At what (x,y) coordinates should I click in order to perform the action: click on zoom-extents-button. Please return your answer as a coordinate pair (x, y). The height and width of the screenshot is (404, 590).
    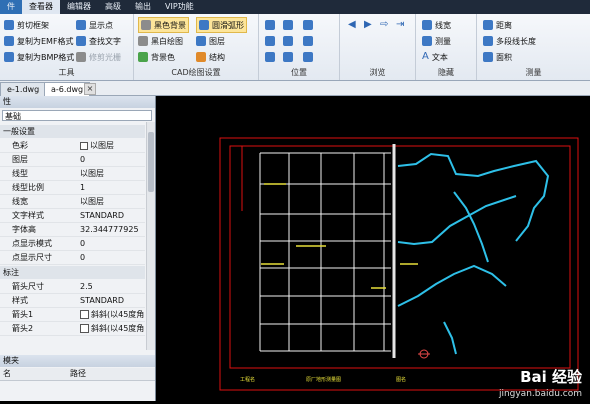
    Looking at the image, I should click on (288, 25).